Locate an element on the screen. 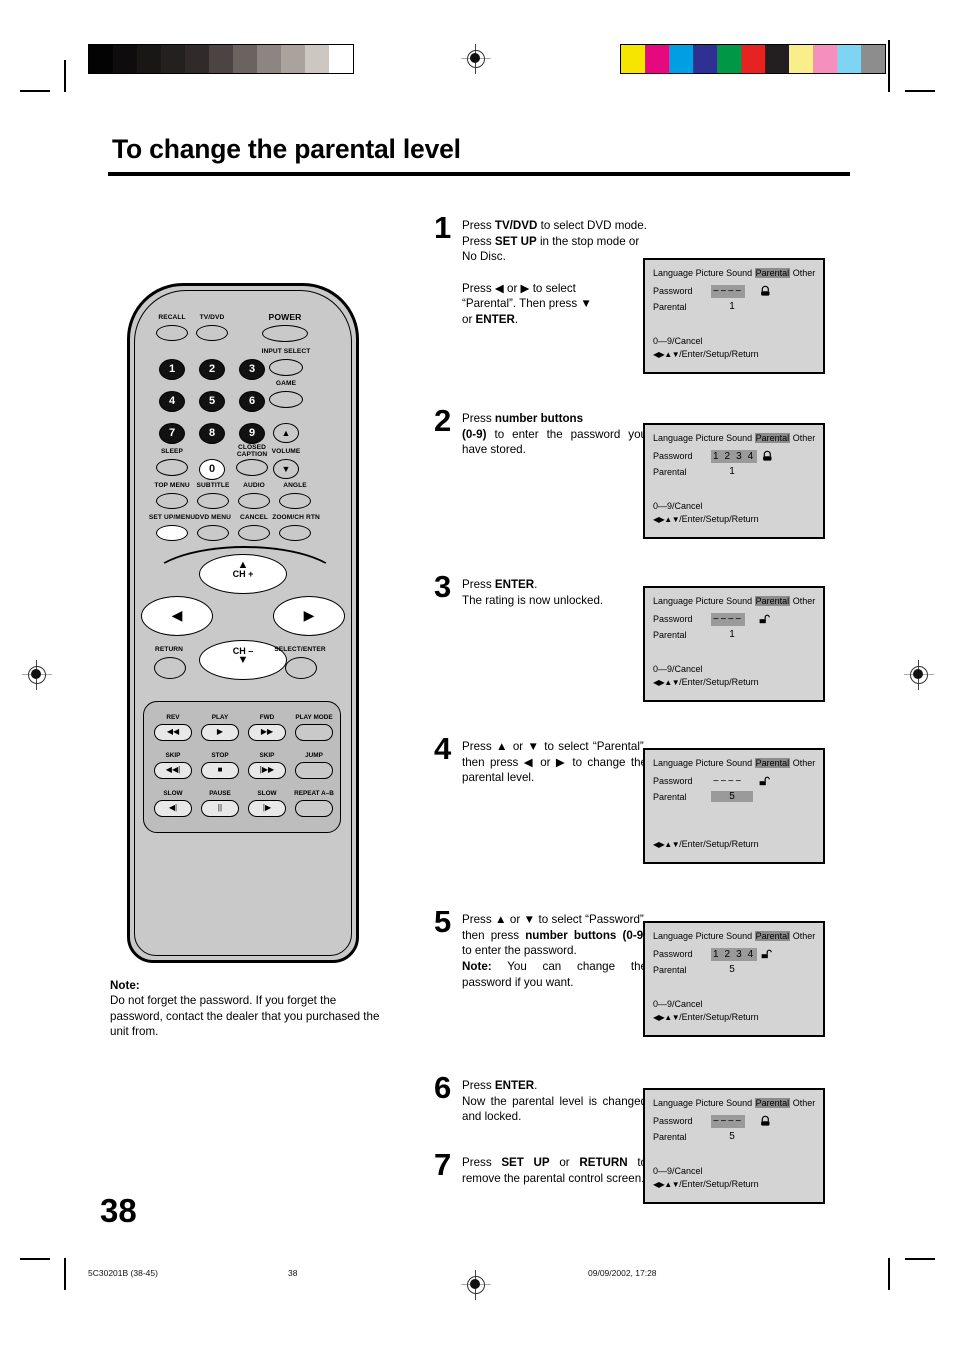 This screenshot has width=954, height=1351. remote-button-zoom-ch-rtn is located at coordinates (295, 533).